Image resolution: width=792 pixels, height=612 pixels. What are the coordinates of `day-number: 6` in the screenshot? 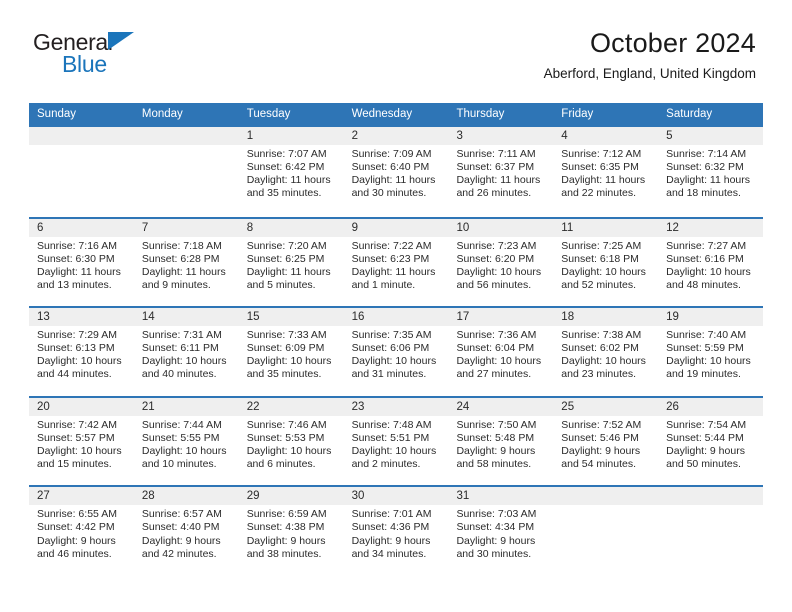 It's located at (81, 227).